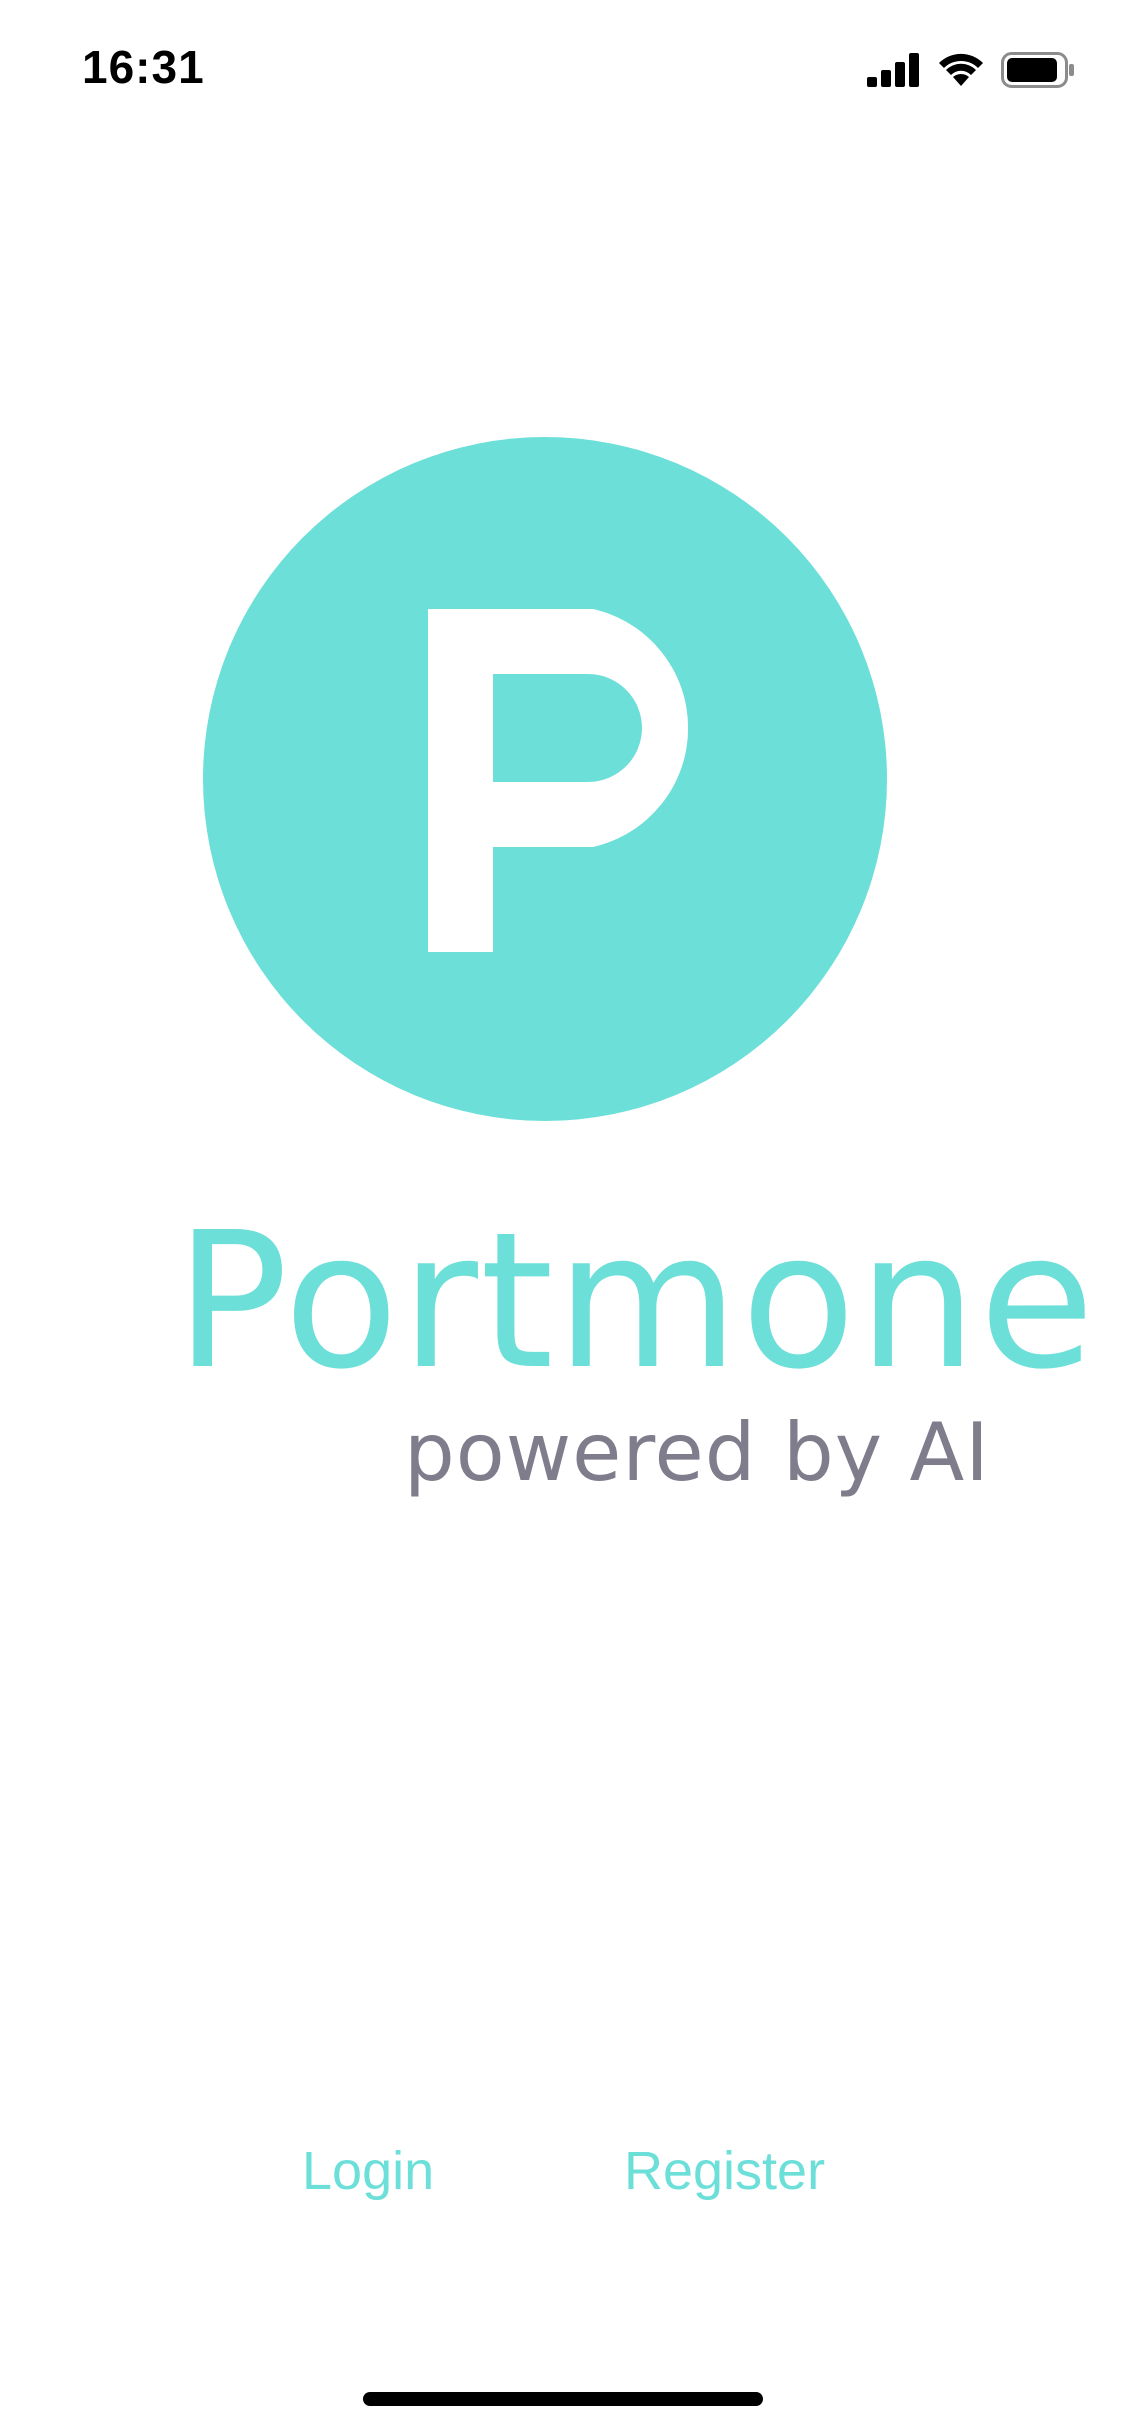  What do you see at coordinates (143, 67) in the screenshot?
I see `status-time: 16:31` at bounding box center [143, 67].